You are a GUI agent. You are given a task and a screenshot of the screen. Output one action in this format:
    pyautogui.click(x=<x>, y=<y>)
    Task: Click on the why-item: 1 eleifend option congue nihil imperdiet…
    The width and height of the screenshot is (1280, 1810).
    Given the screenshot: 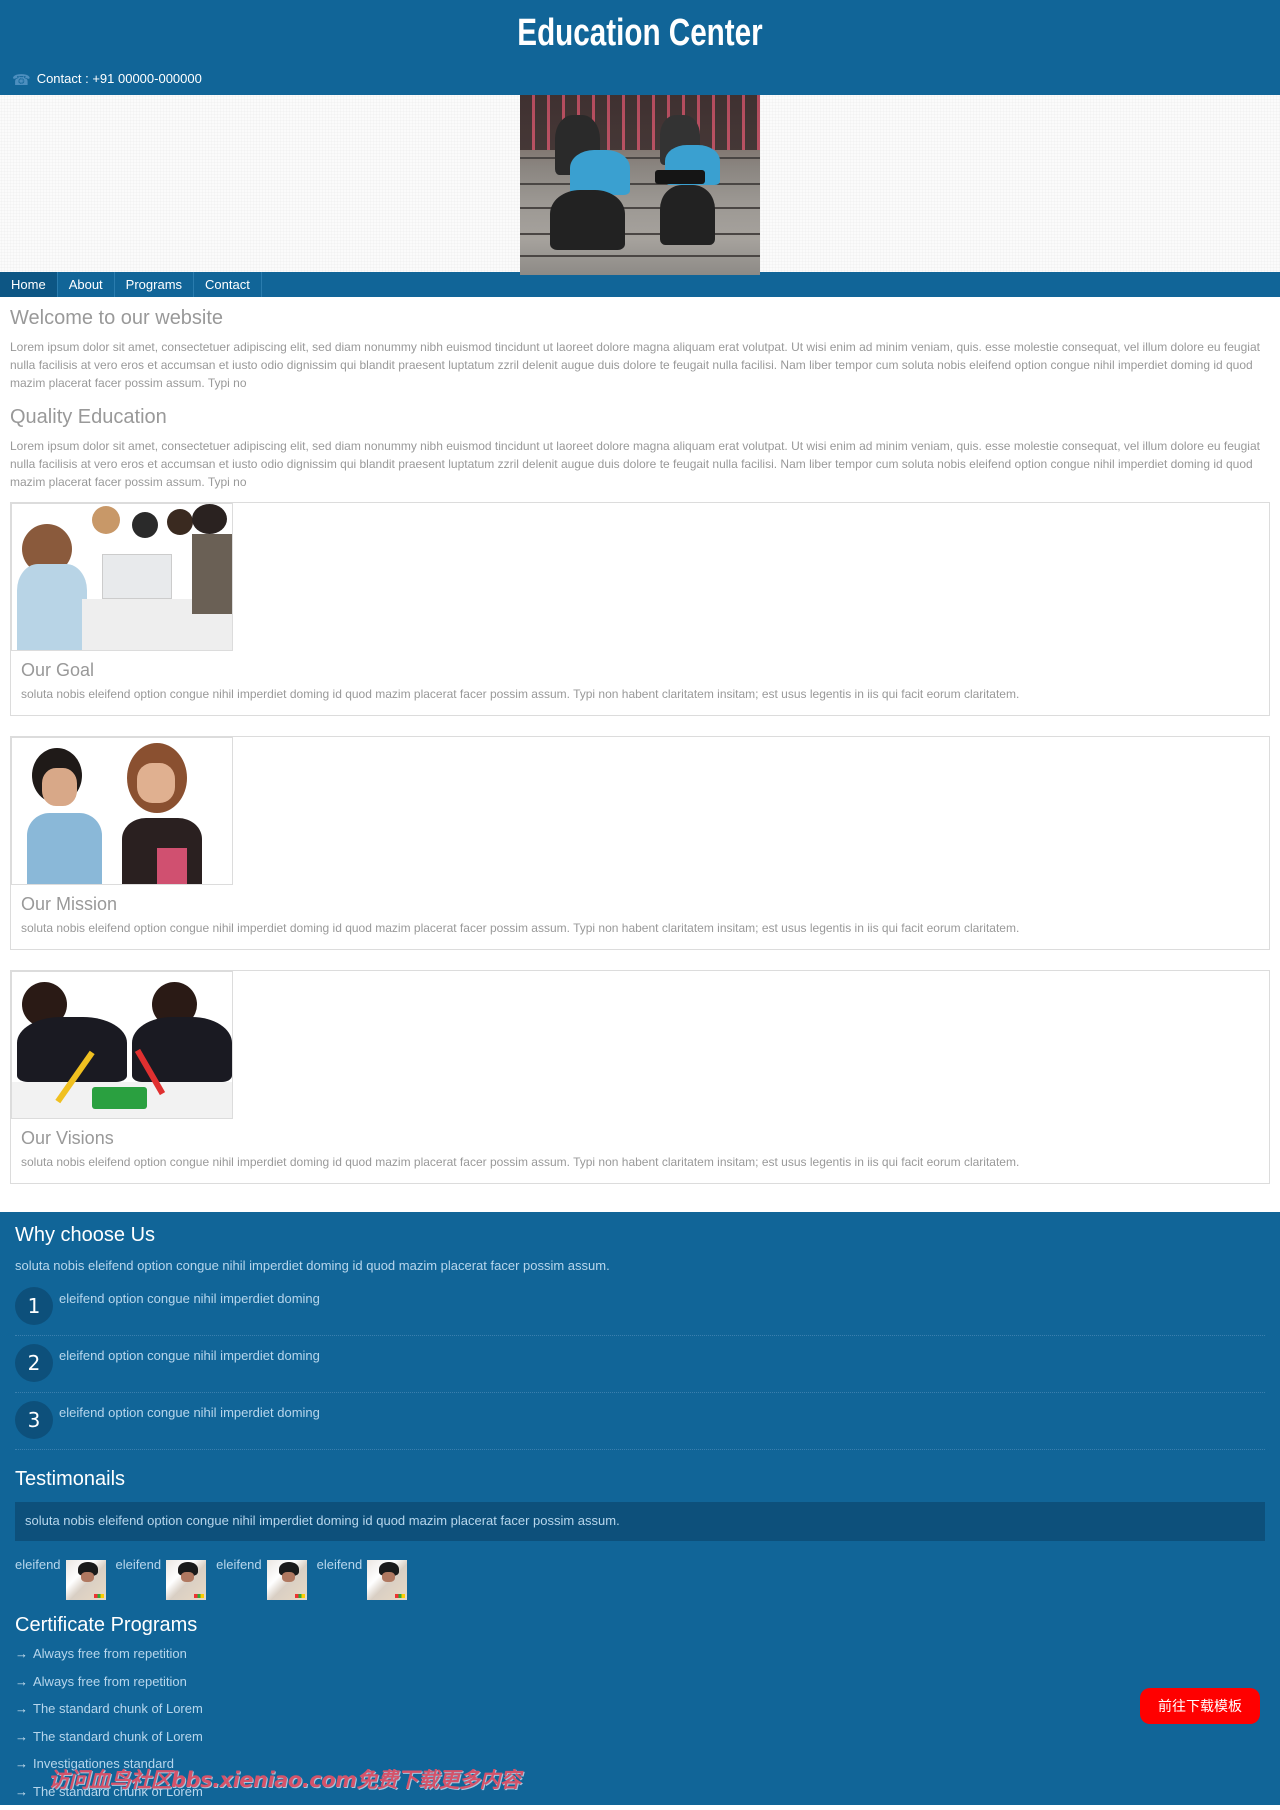 What is the action you would take?
    pyautogui.click(x=640, y=1307)
    